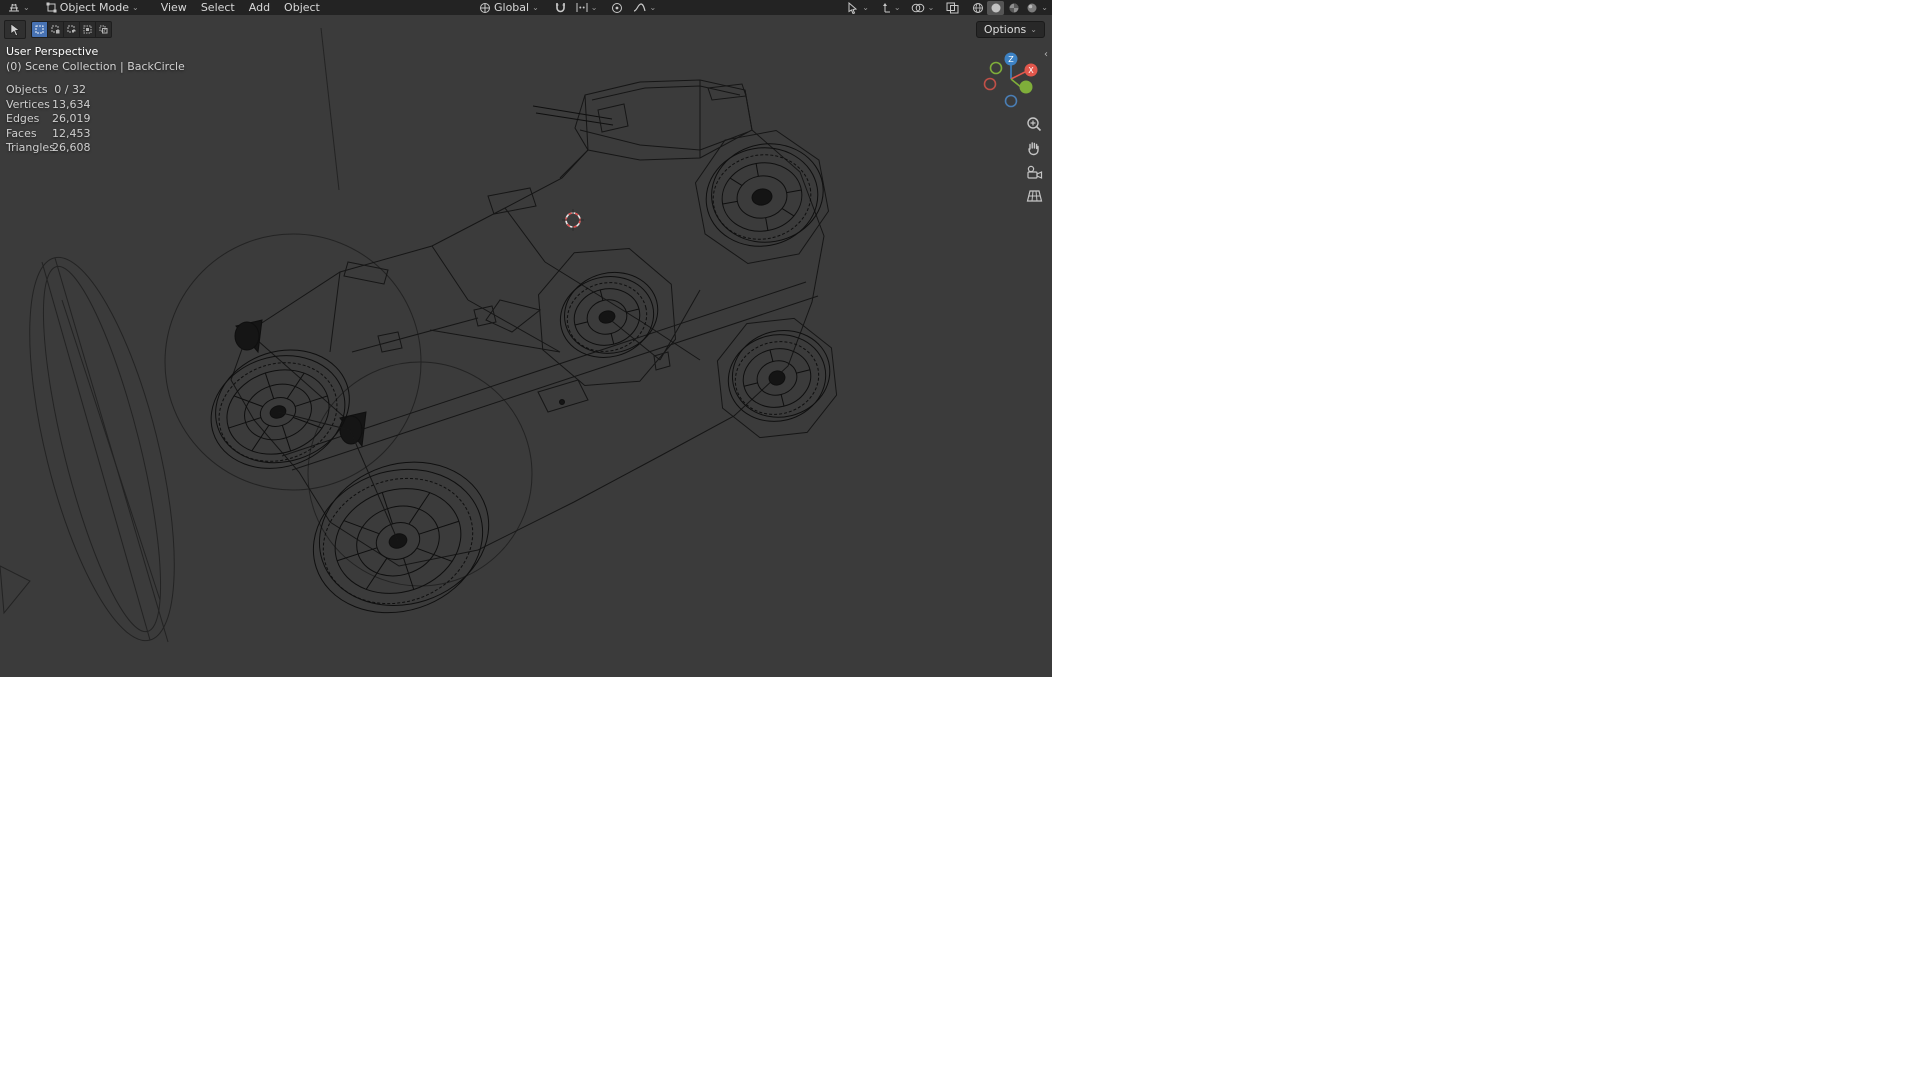  I want to click on object-mode-icon, so click(51, 7).